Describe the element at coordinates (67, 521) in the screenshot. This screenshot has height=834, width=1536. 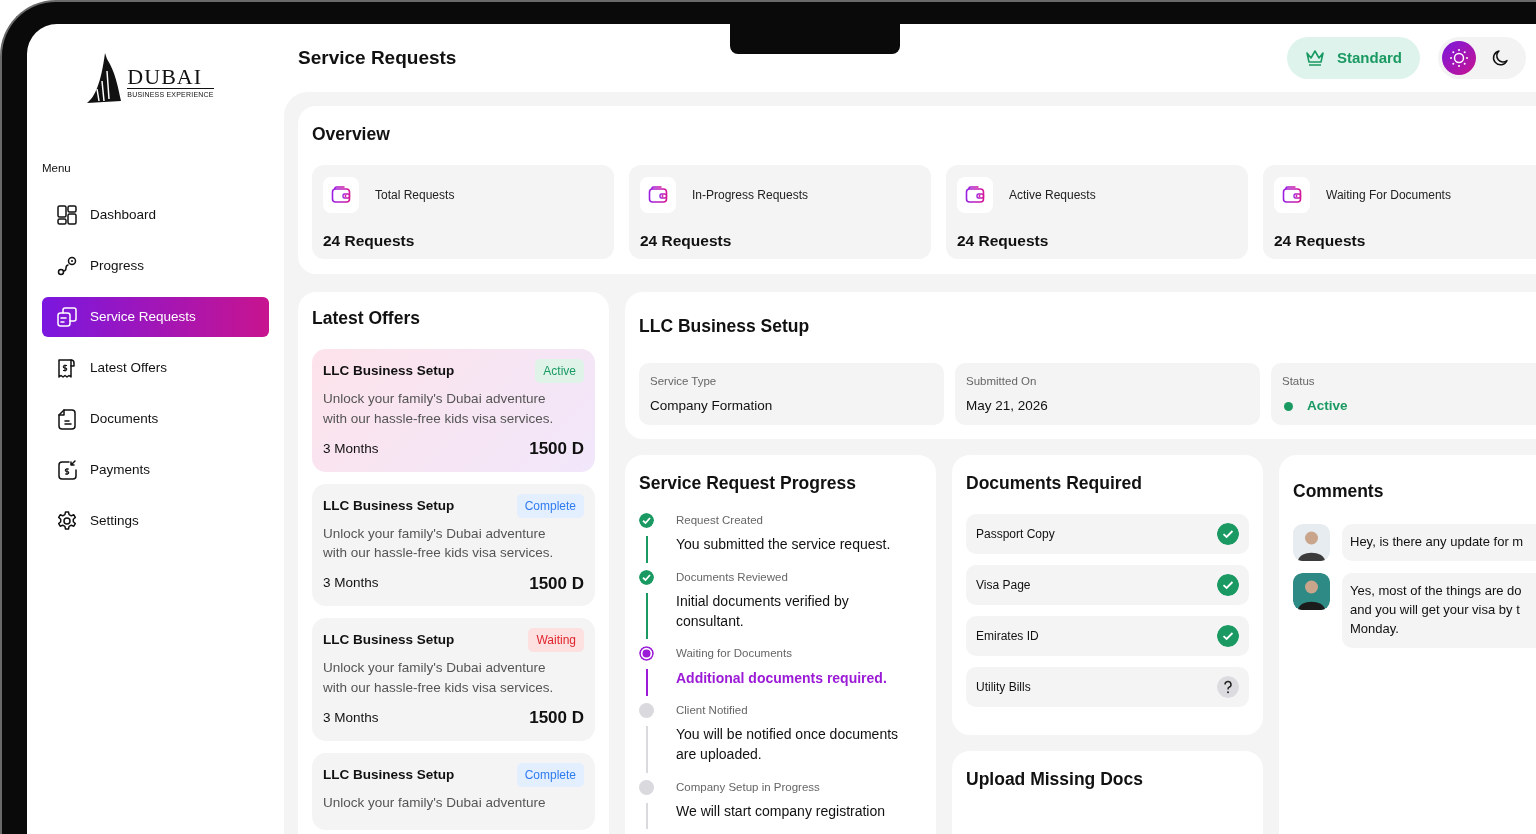
I see `gear-icon` at that location.